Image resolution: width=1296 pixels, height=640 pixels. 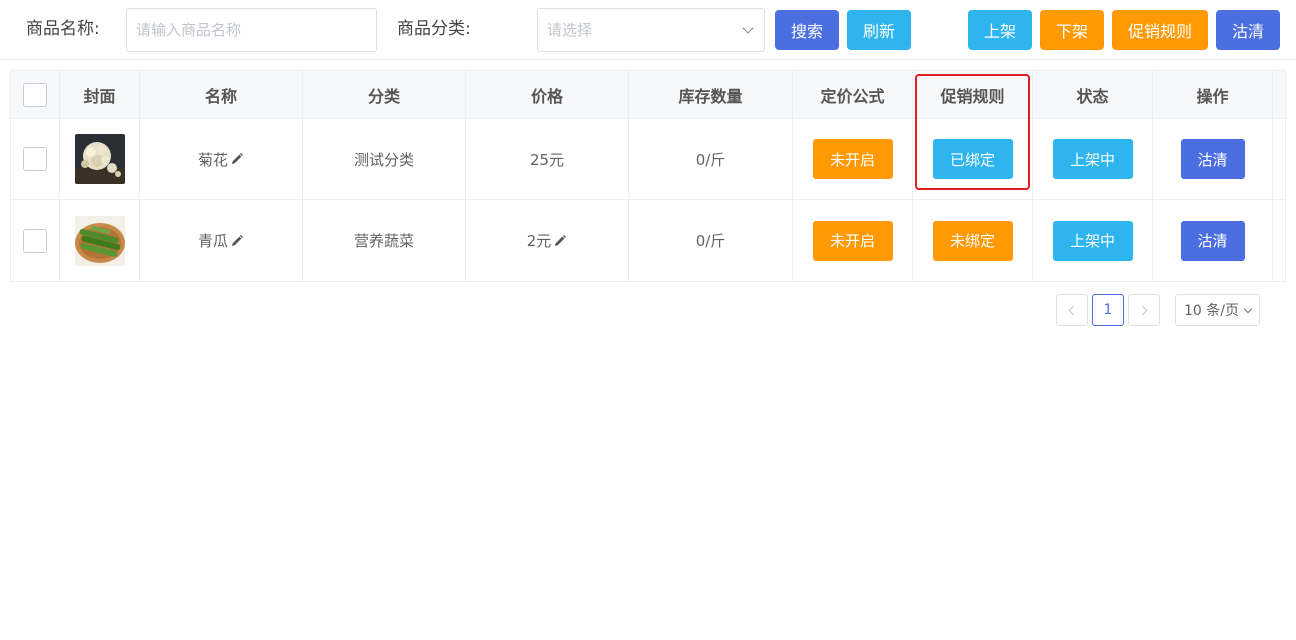 I want to click on name-cell: 菊花, so click(x=221, y=159).